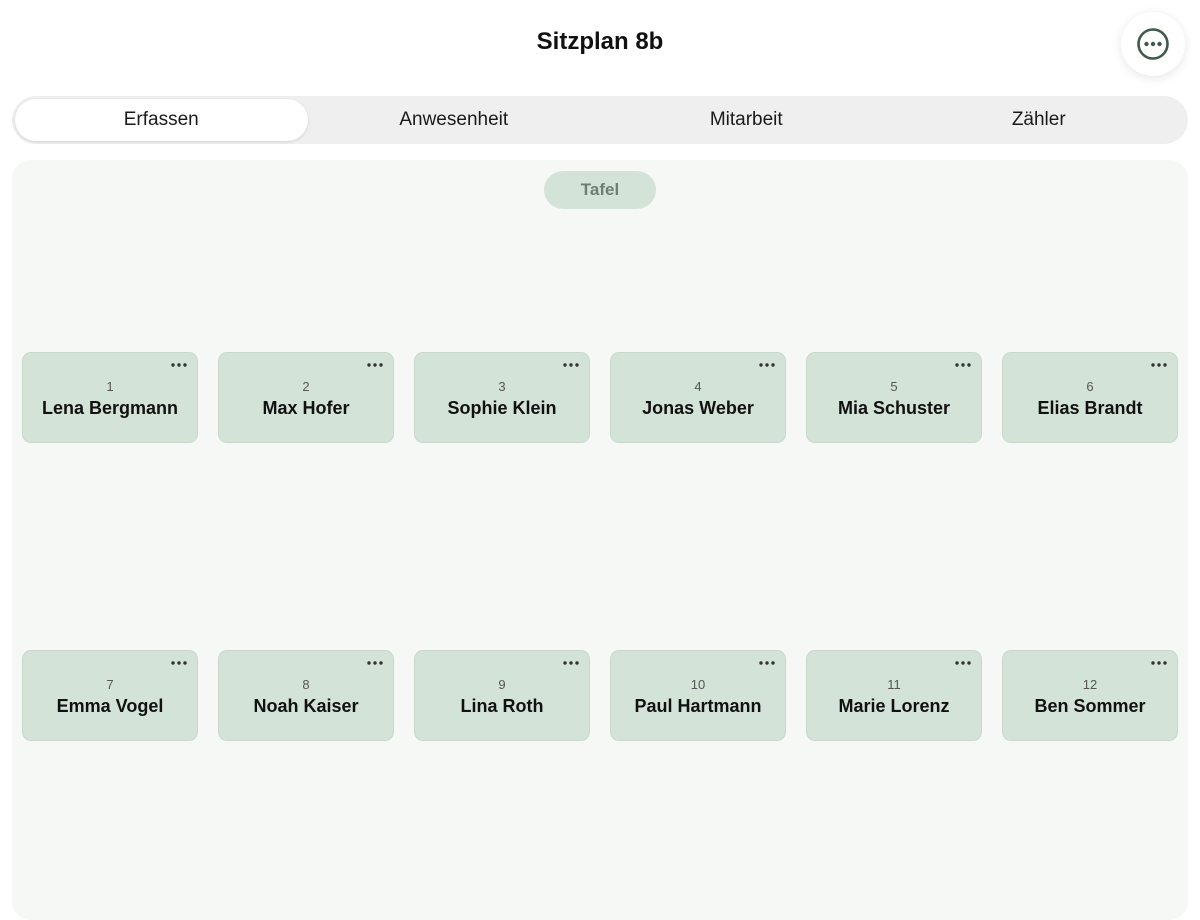 The height and width of the screenshot is (920, 1200). What do you see at coordinates (746, 120) in the screenshot?
I see `tab-mitarbeit: Mitarbeit` at bounding box center [746, 120].